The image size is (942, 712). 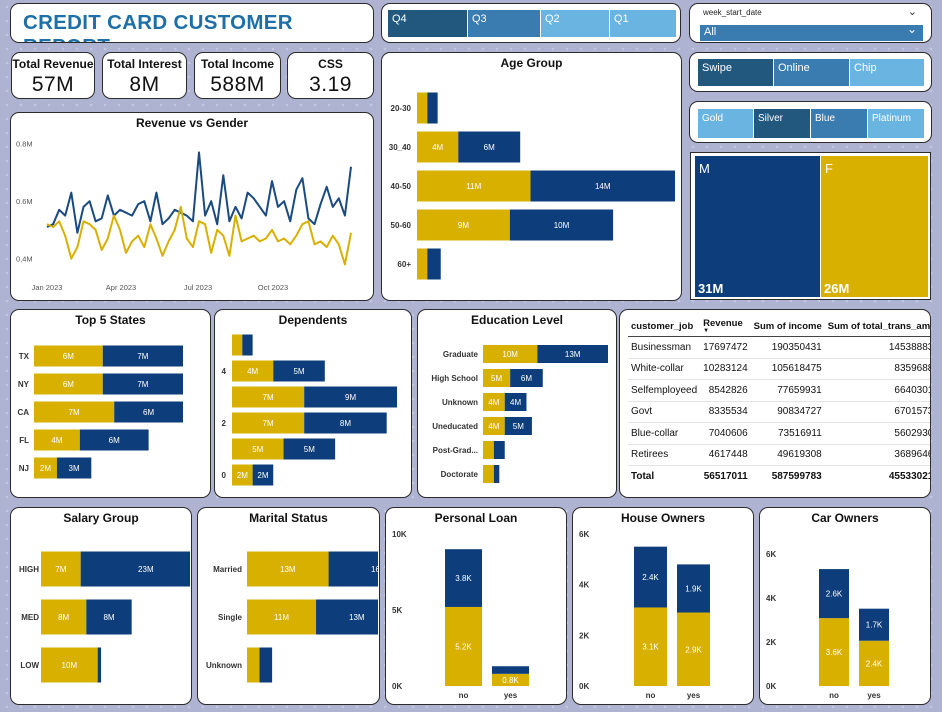 What do you see at coordinates (736, 72) in the screenshot?
I see `slicer-swipe: Swipe` at bounding box center [736, 72].